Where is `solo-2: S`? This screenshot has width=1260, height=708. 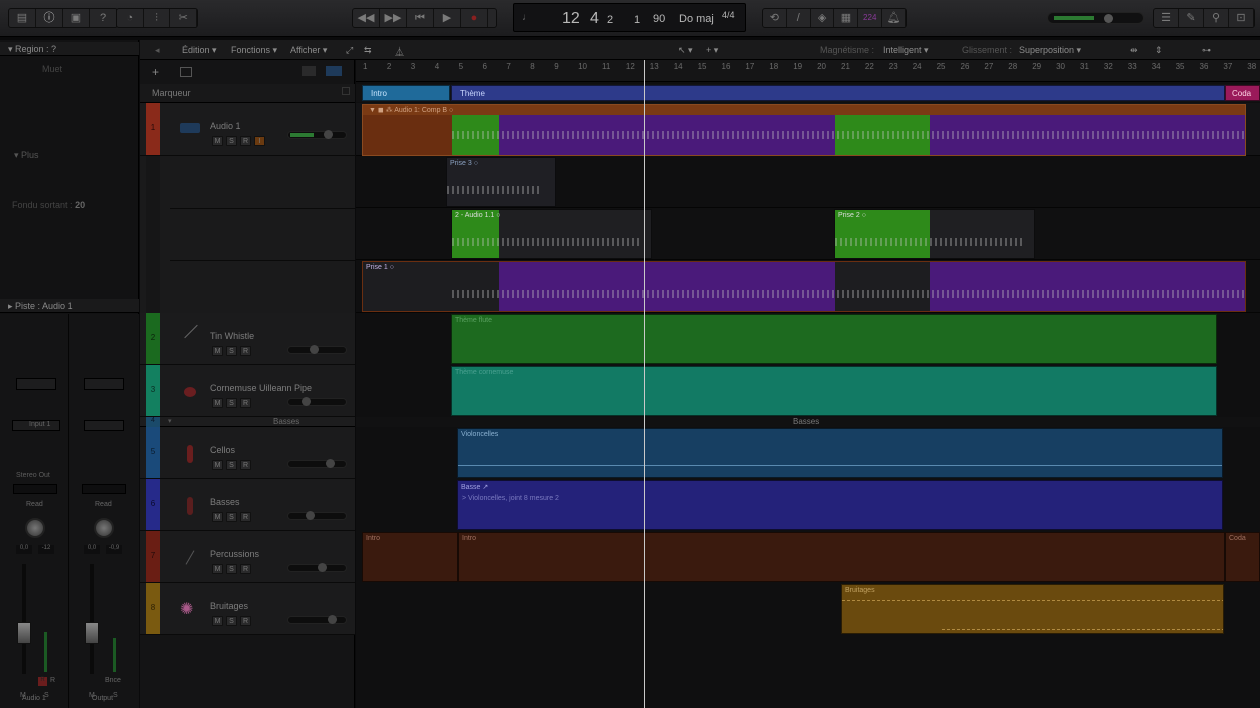
solo-2: S is located at coordinates (115, 695).